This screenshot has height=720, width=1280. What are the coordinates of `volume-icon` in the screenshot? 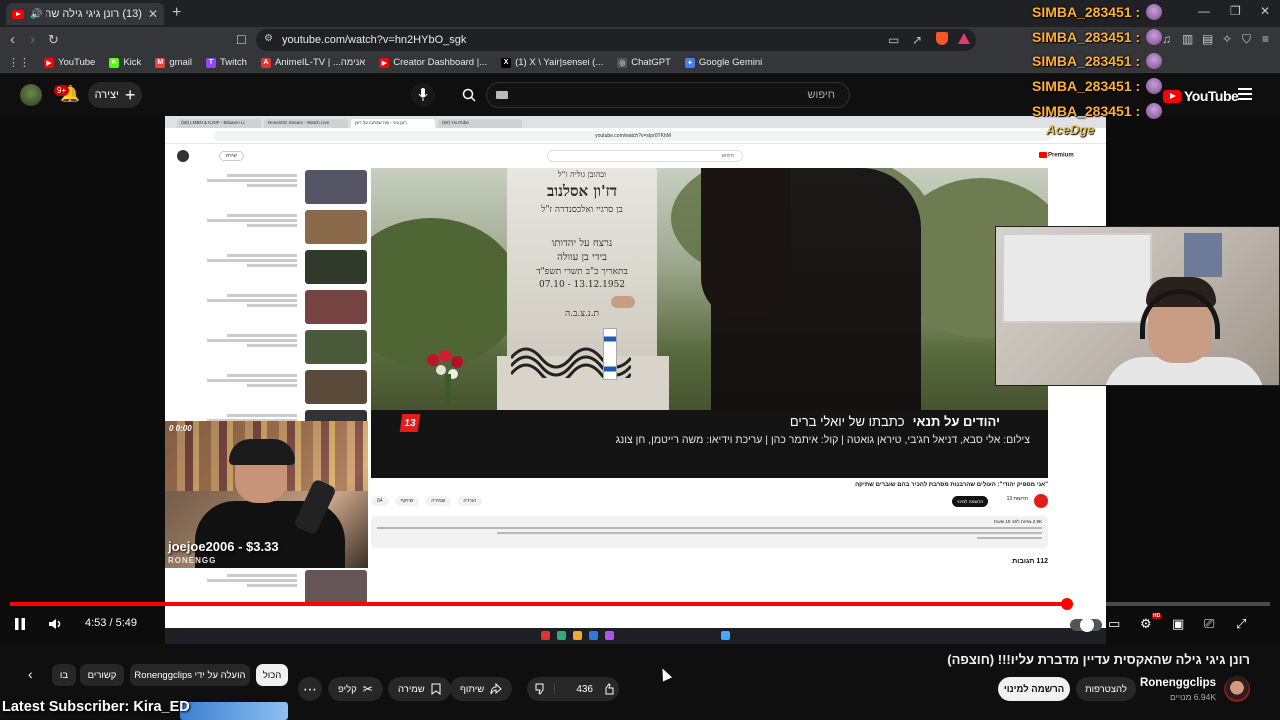 It's located at (55, 624).